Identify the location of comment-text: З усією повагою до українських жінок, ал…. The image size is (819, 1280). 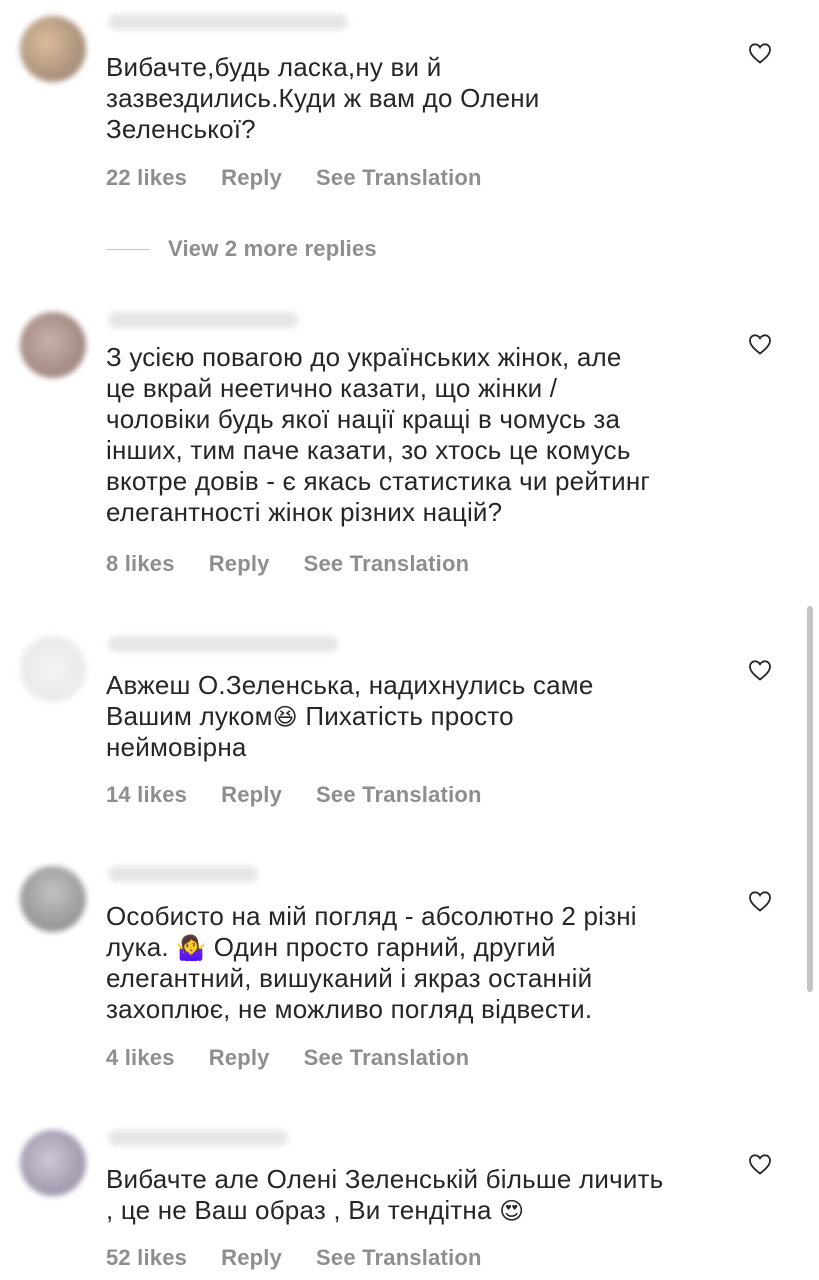
(378, 434).